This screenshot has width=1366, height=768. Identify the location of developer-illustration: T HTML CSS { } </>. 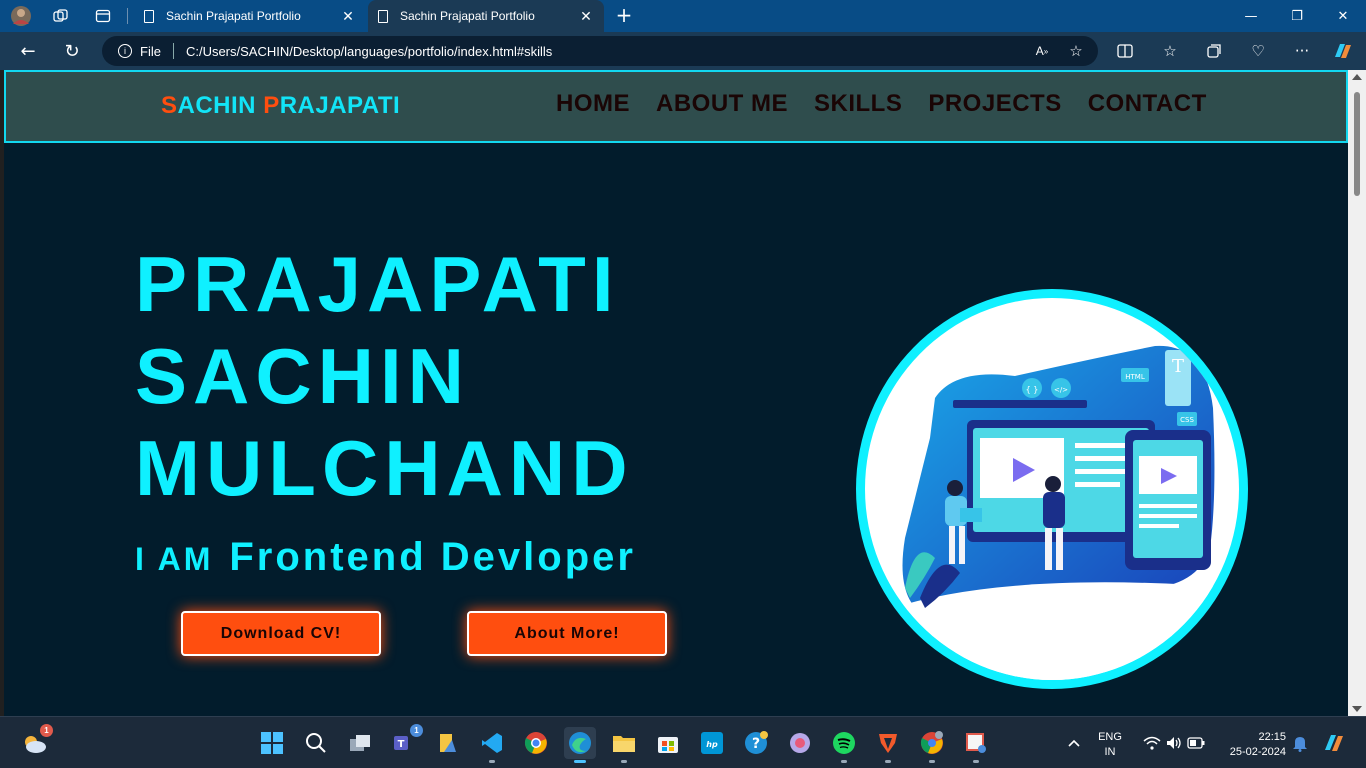
(1052, 512).